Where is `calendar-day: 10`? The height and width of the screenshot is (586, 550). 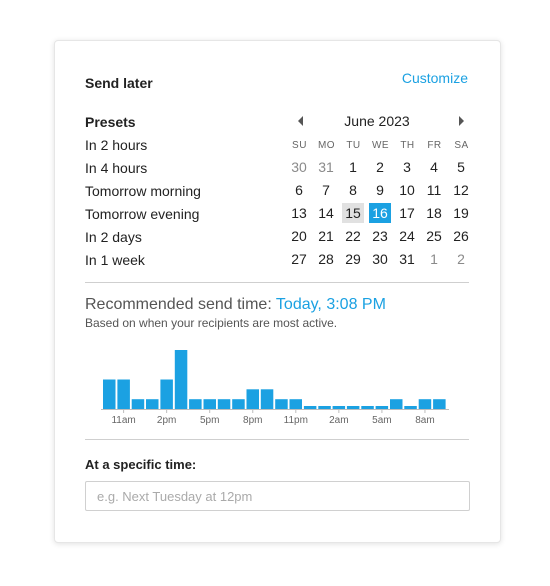
calendar-day: 10 is located at coordinates (407, 190).